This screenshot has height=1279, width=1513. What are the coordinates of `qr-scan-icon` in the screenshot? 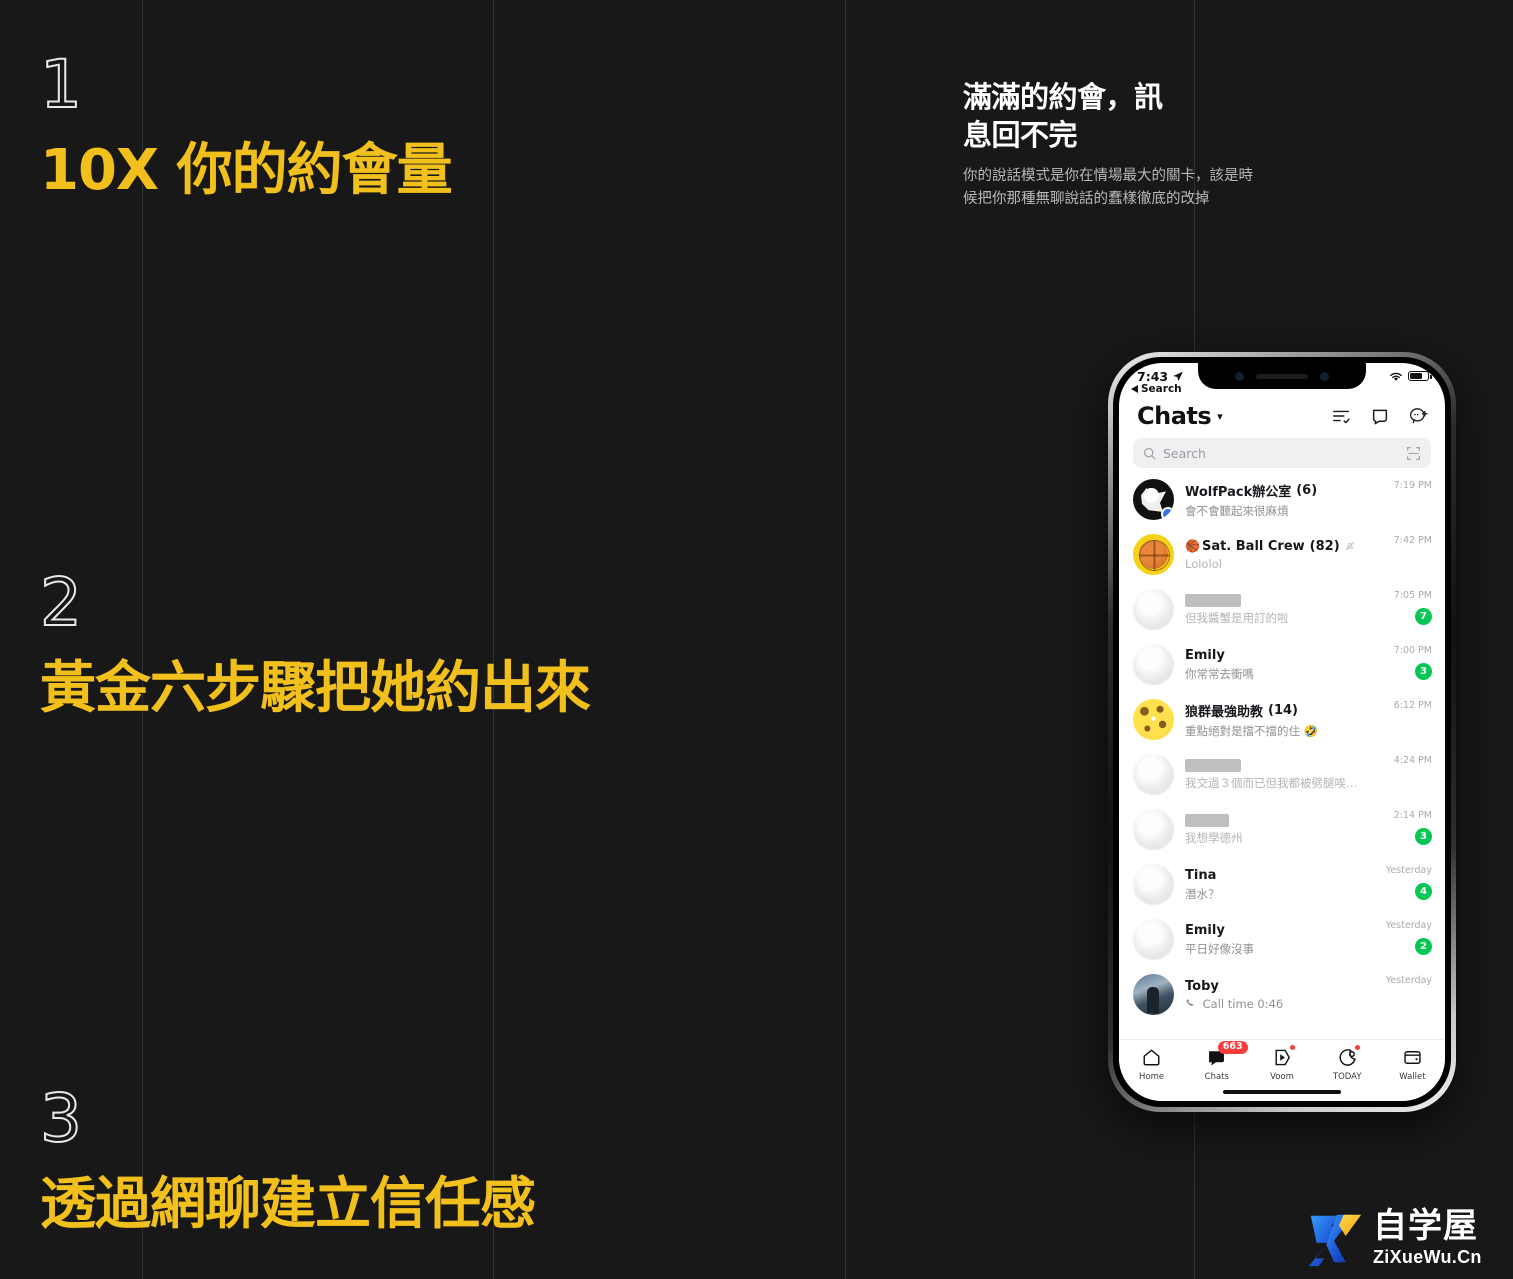 It's located at (1413, 453).